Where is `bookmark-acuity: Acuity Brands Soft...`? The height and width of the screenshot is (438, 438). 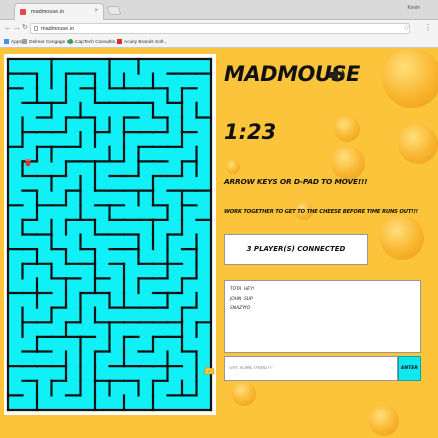
bookmark-acuity: Acuity Brands Soft... is located at coordinates (142, 42).